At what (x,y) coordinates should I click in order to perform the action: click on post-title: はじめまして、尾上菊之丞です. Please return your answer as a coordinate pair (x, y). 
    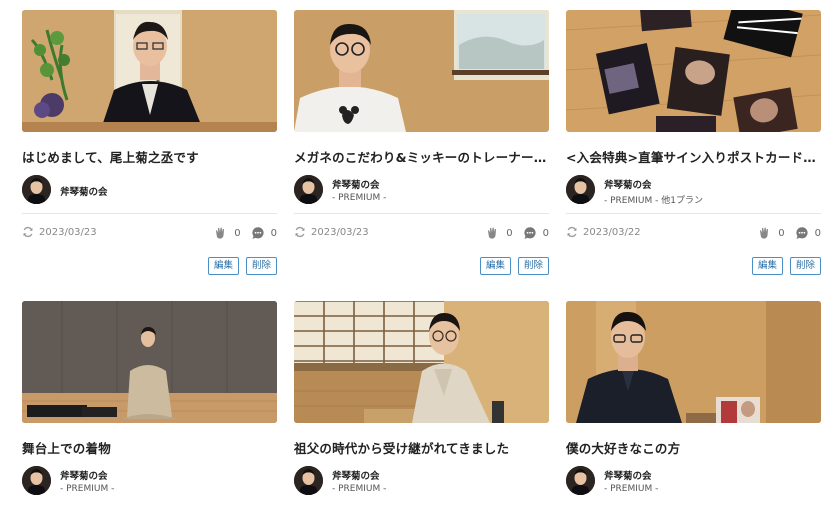
    Looking at the image, I should click on (149, 157).